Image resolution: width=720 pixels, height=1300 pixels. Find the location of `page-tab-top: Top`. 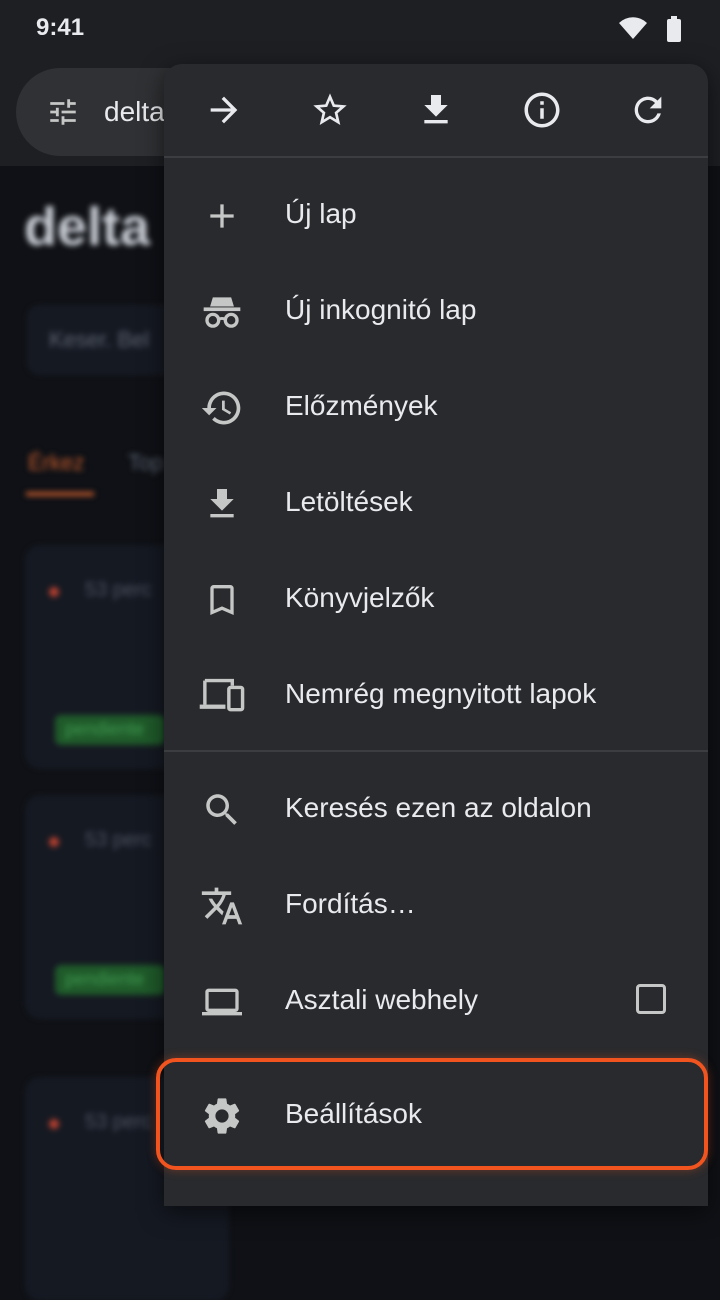

page-tab-top: Top is located at coordinates (146, 462).